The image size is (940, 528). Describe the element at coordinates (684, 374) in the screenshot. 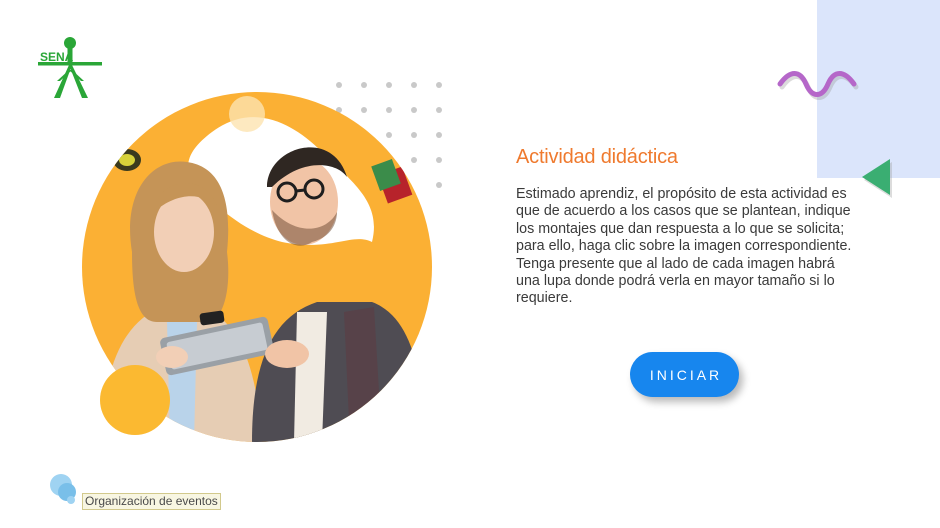

I see `start-button: INICIAR` at that location.